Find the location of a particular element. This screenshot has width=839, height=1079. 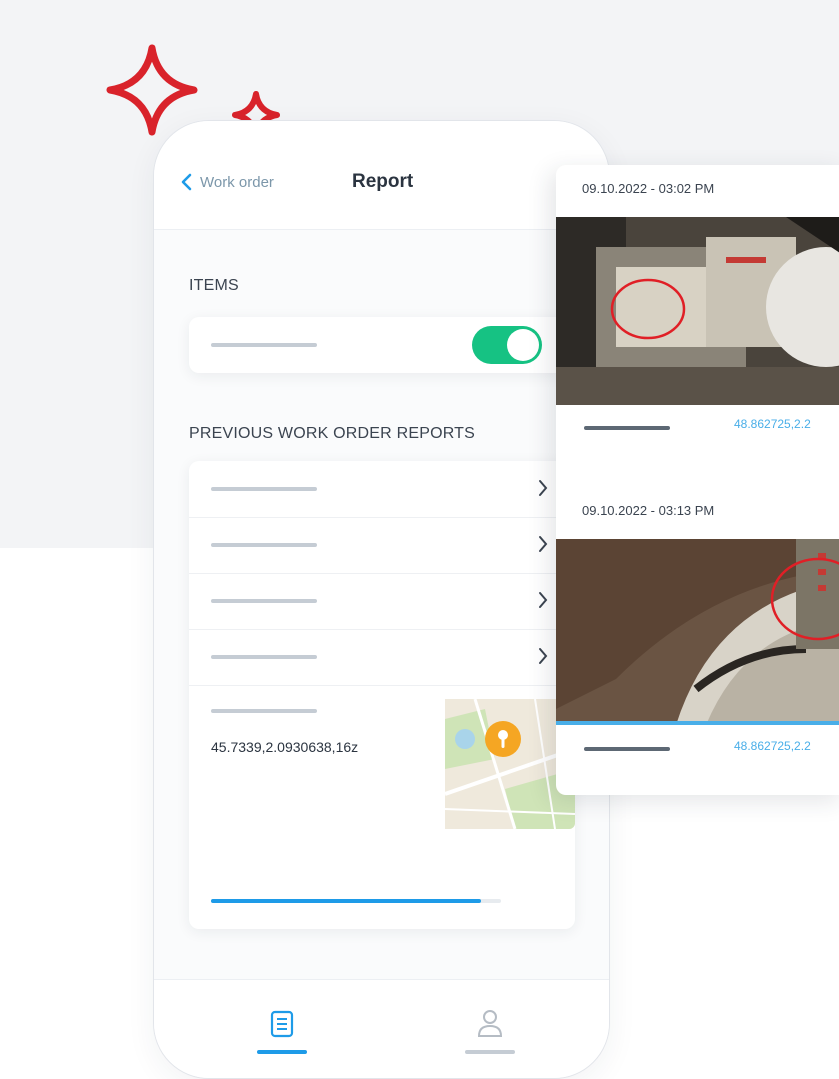

back-button: Work order is located at coordinates (227, 182).